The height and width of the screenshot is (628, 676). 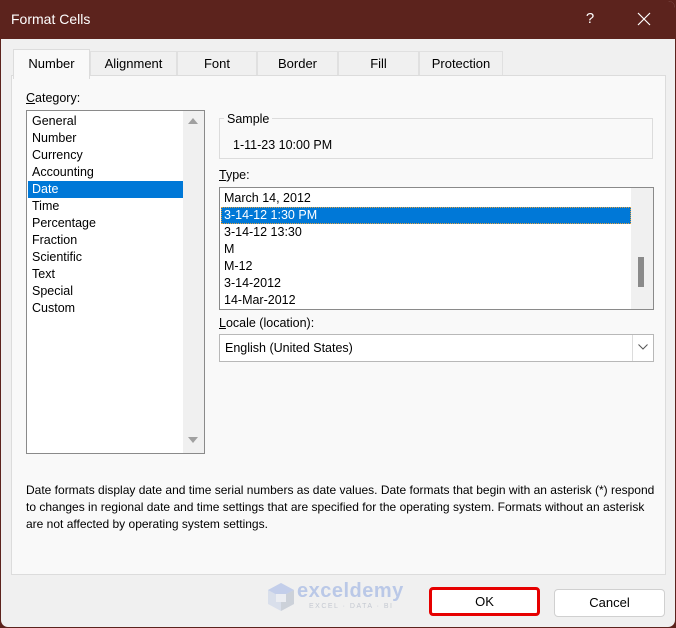 What do you see at coordinates (350, 591) in the screenshot?
I see `watermark-name: exceldemy` at bounding box center [350, 591].